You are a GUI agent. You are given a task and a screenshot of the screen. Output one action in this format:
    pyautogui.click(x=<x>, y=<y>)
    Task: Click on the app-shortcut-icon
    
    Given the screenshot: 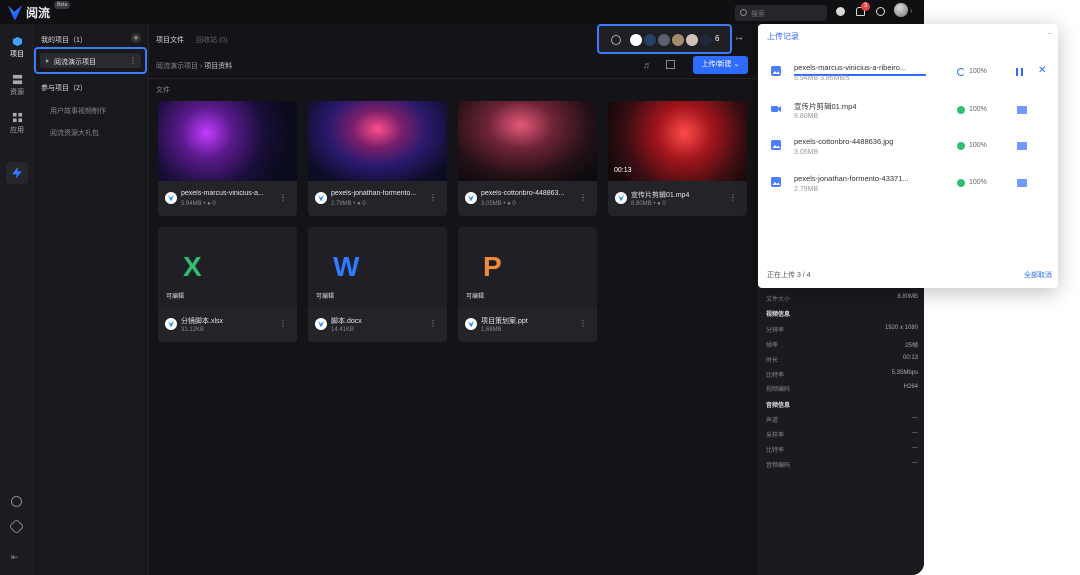 What is the action you would take?
    pyautogui.click(x=17, y=173)
    